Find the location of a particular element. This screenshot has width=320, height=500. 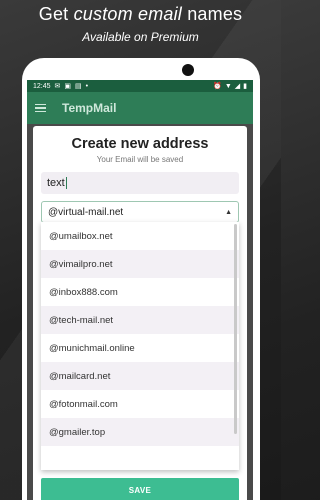

domain-option: @munichmail.online is located at coordinates (140, 348).